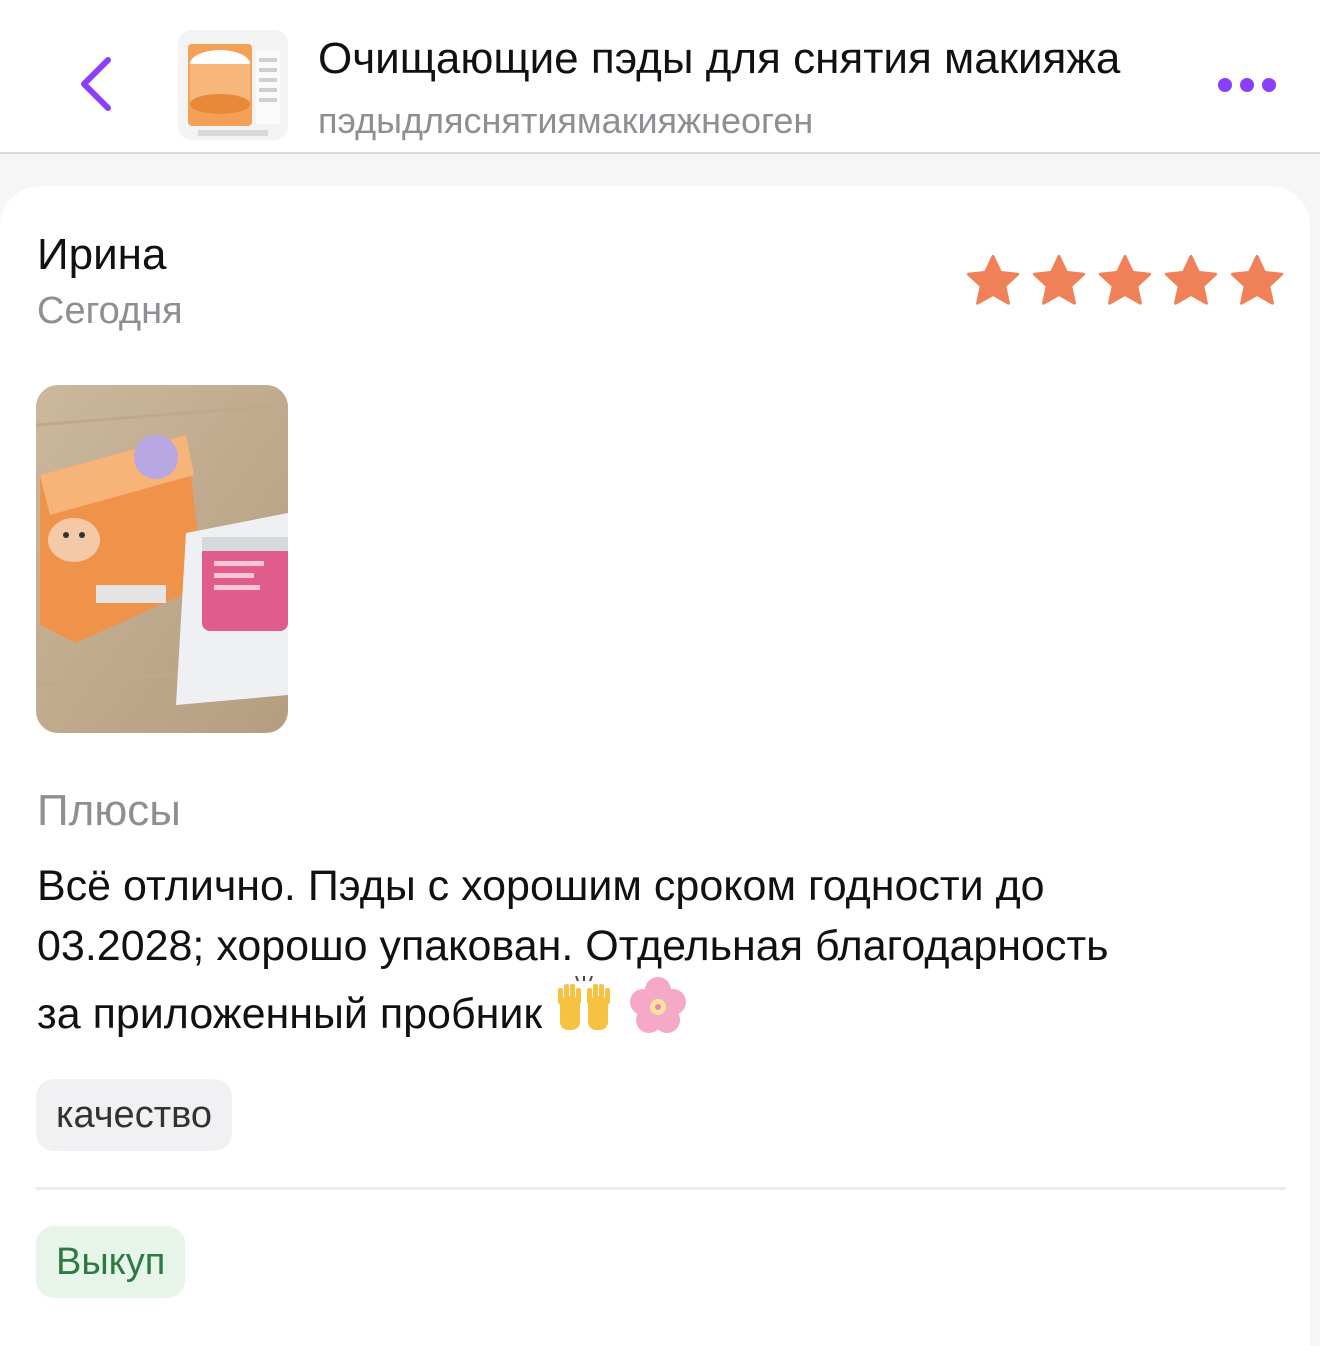  I want to click on product-jar-image, so click(233, 85).